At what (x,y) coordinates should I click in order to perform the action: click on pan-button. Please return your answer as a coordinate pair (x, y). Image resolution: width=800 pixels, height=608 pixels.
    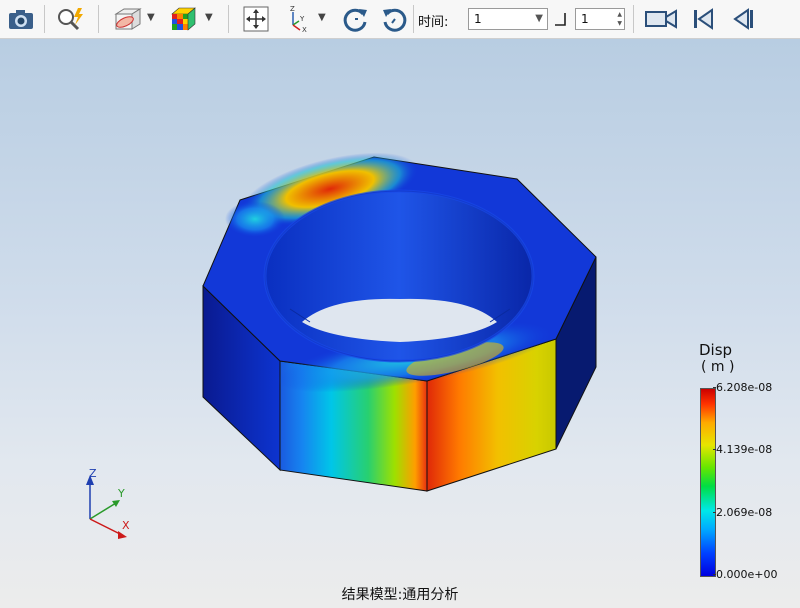
    Looking at the image, I should click on (256, 19).